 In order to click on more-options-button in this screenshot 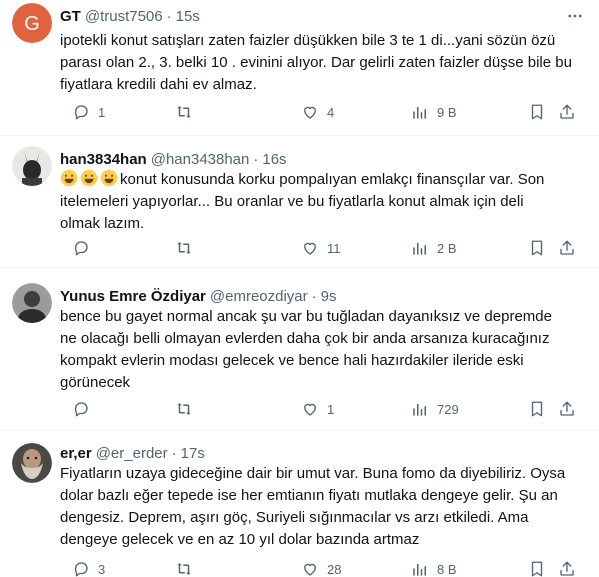, I will do `click(575, 16)`.